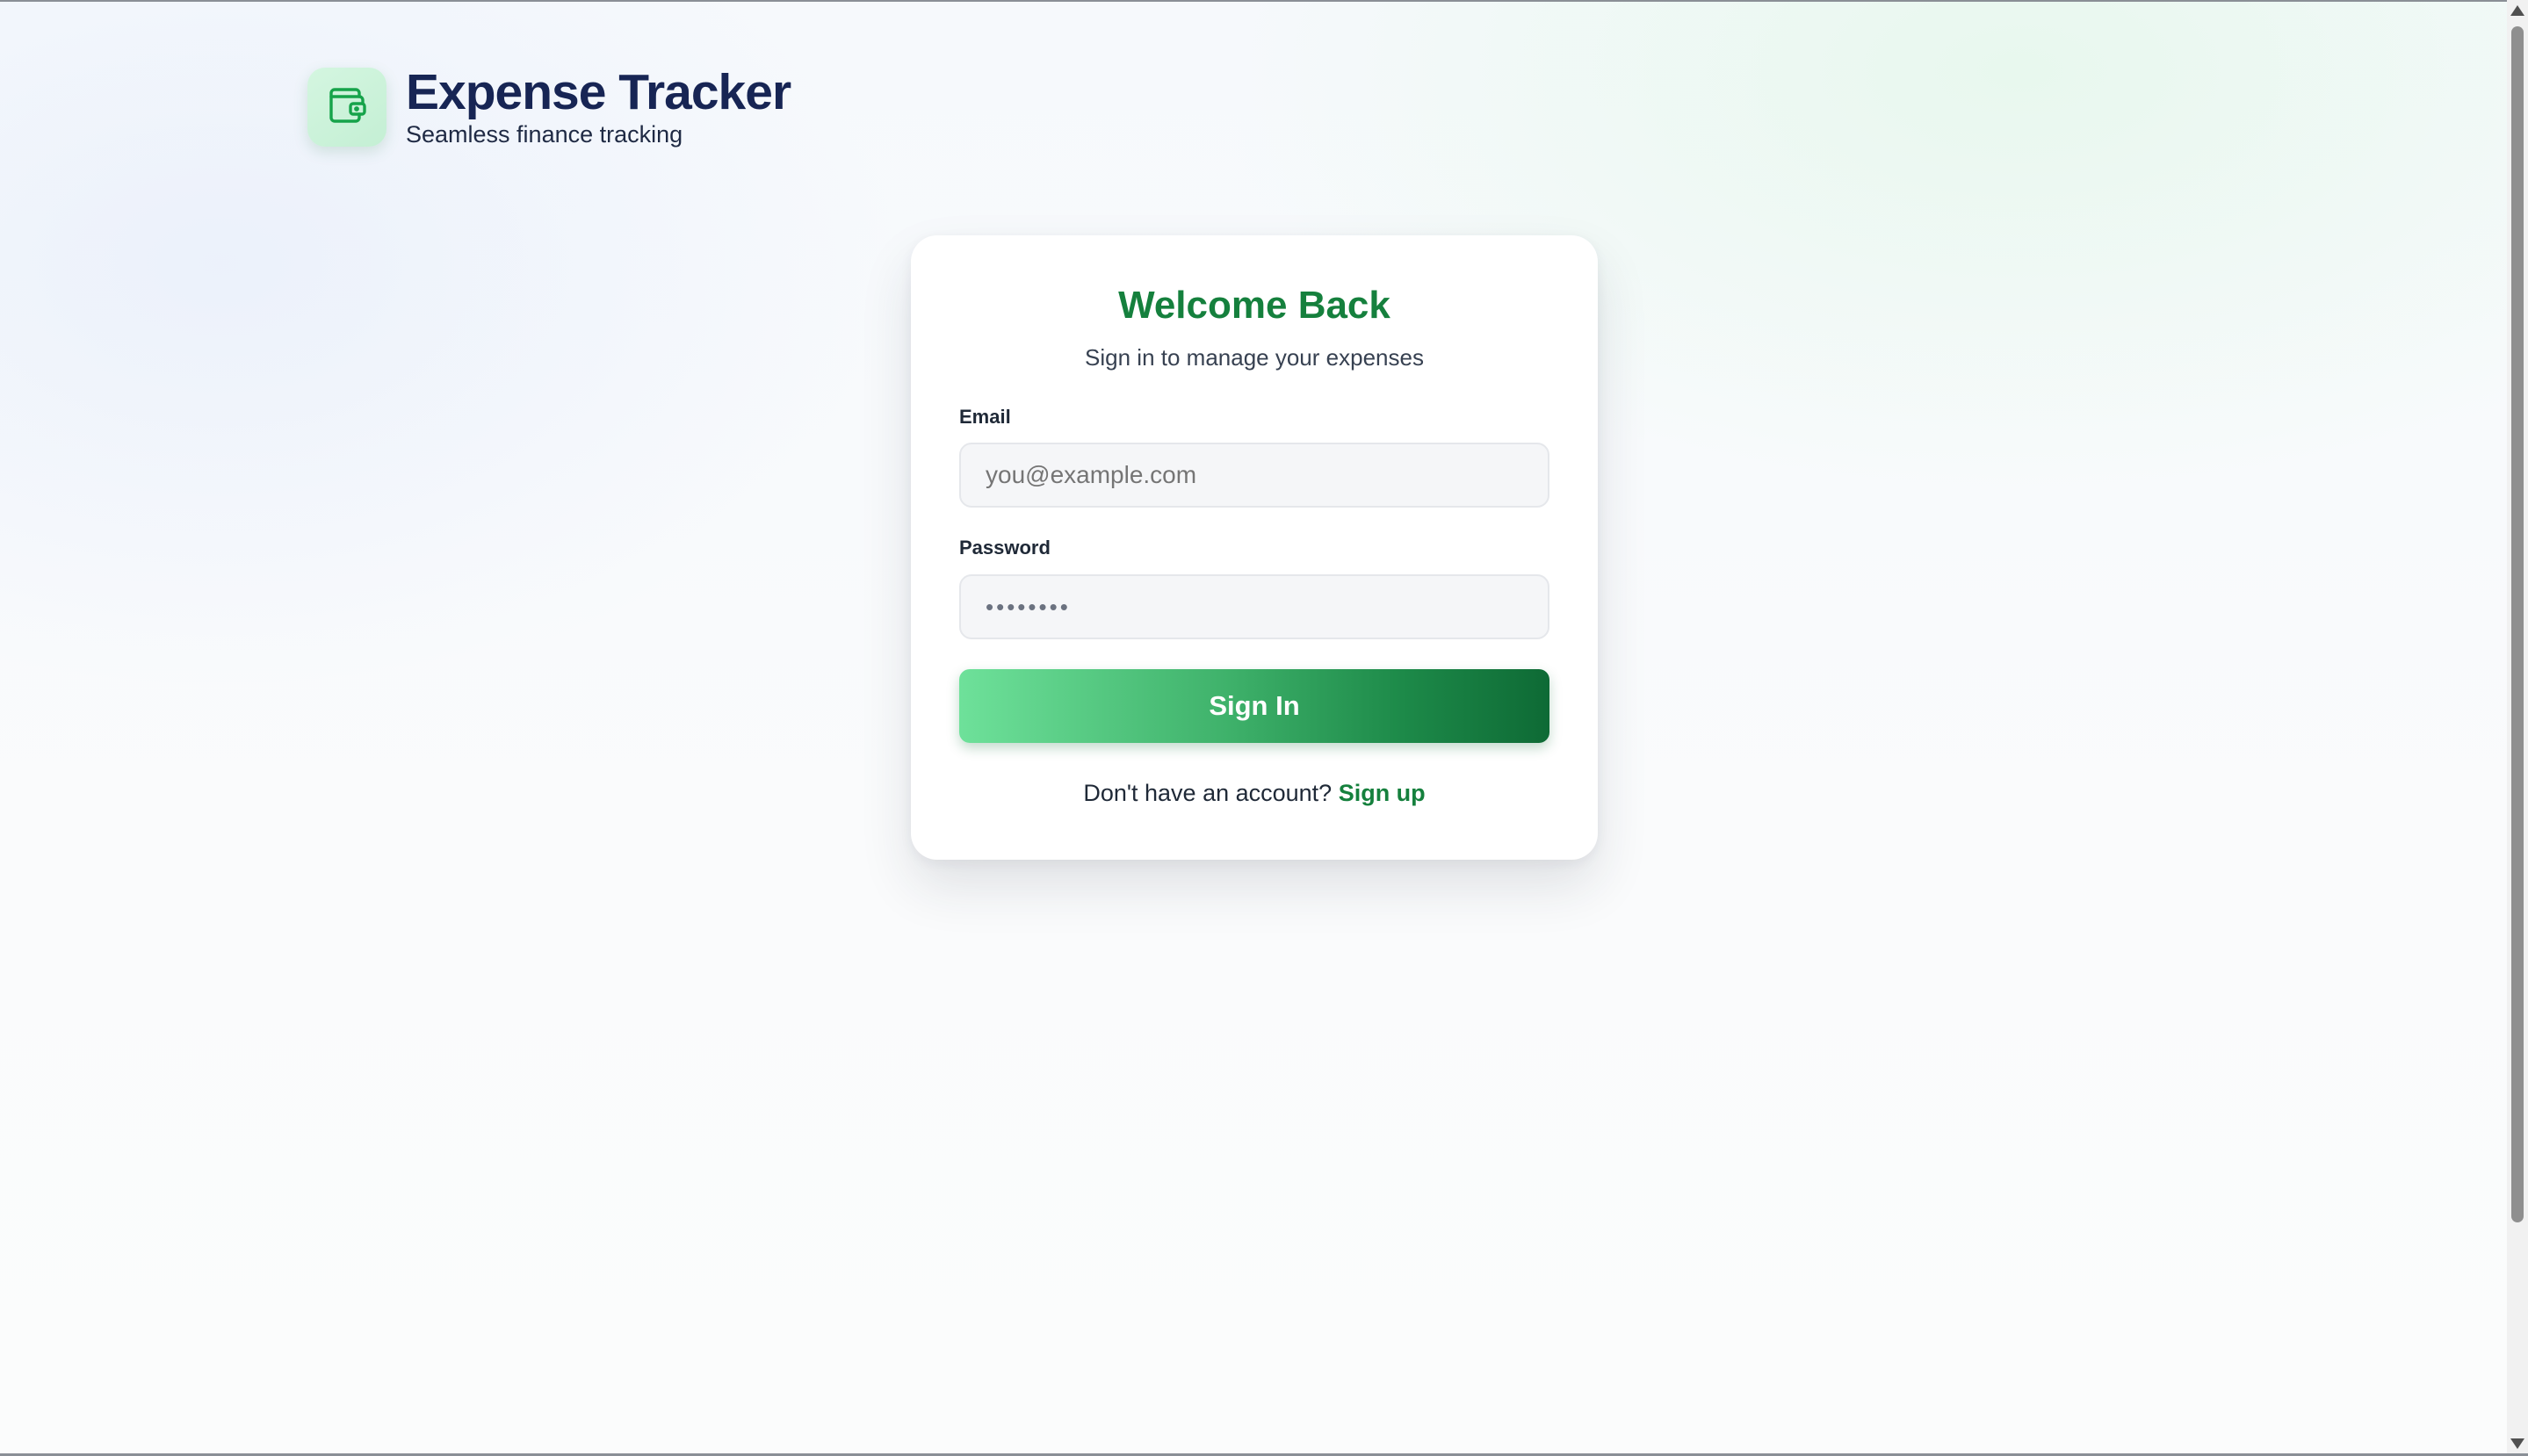 This screenshot has height=1456, width=2528. I want to click on app-subtitle: Seamless finance tracking, so click(544, 134).